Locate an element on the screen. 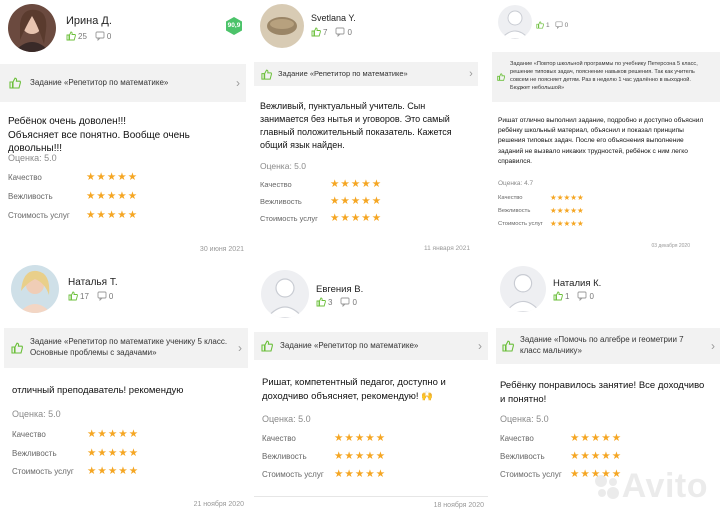 The image size is (720, 514). reviewer-name: Svetlana Y. is located at coordinates (333, 18).